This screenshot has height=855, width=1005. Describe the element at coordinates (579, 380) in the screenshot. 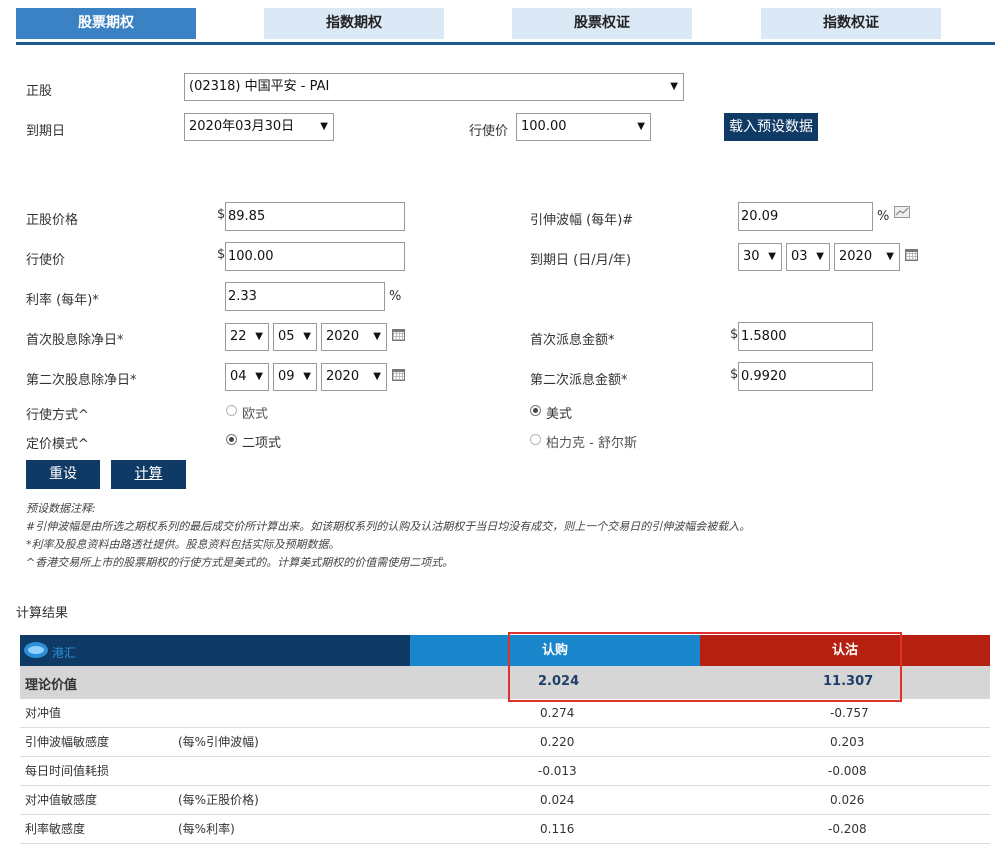

I see `second-dividend-label: 第二次派息金额*` at that location.